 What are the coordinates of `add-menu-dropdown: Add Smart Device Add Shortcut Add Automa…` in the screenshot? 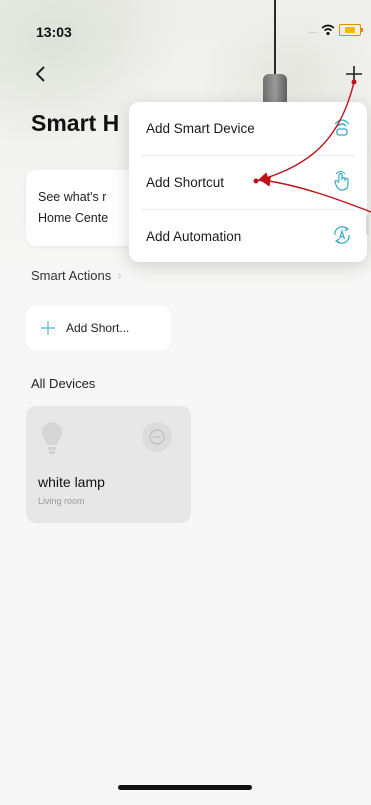 It's located at (248, 182).